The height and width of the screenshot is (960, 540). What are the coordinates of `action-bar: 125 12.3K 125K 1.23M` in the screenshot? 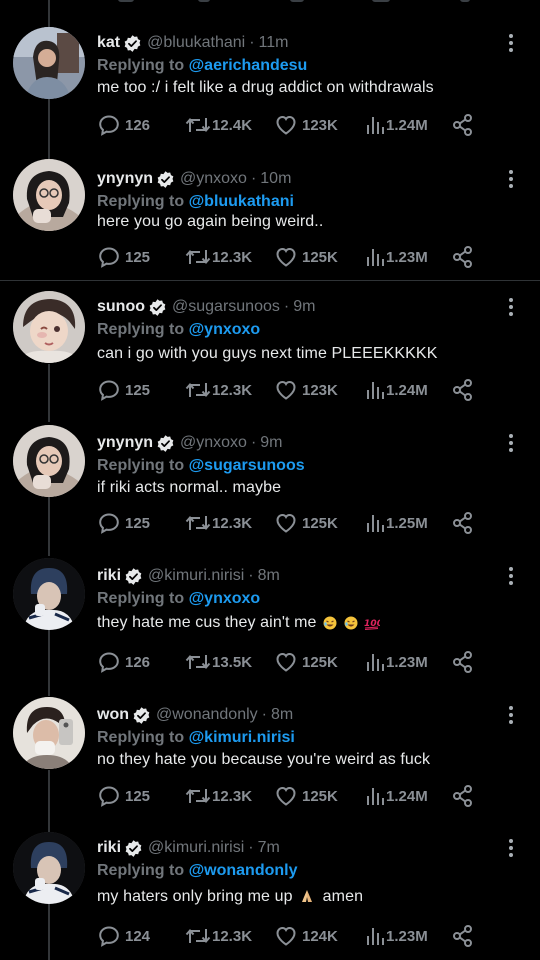 It's located at (287, 257).